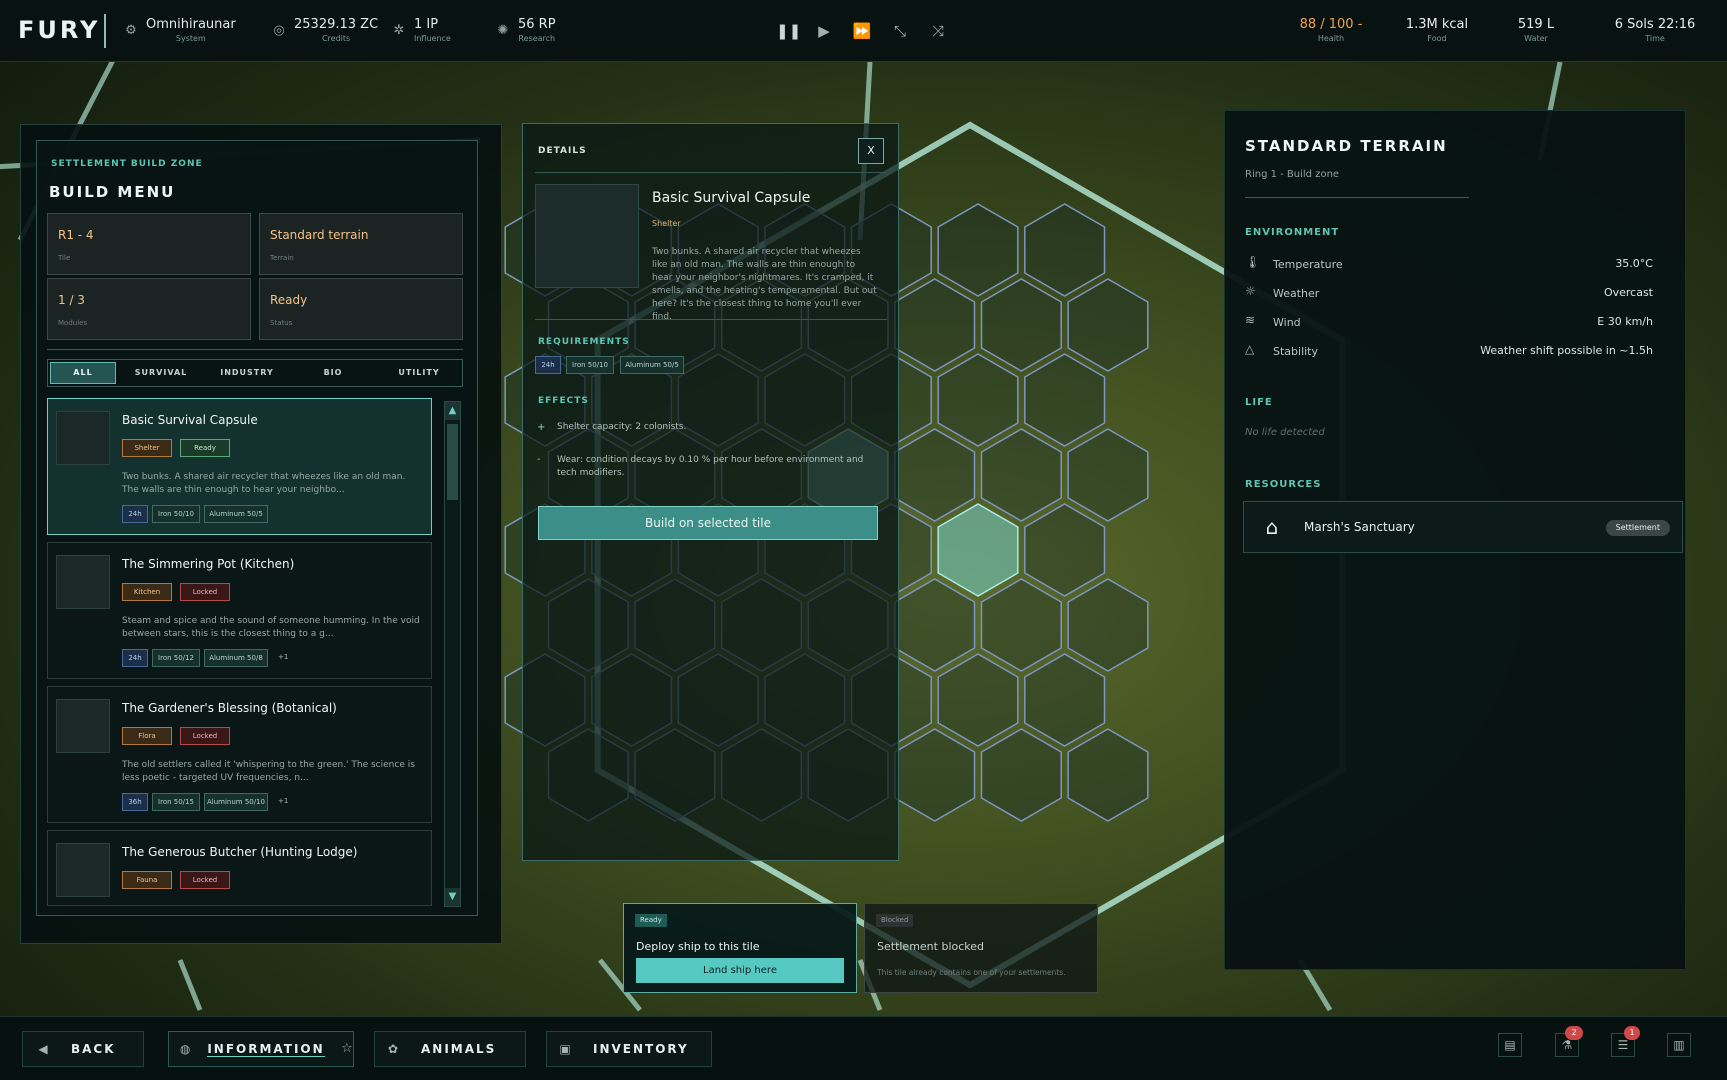  What do you see at coordinates (1359, 527) in the screenshot?
I see `resource-name: Marsh's Sanctuary` at bounding box center [1359, 527].